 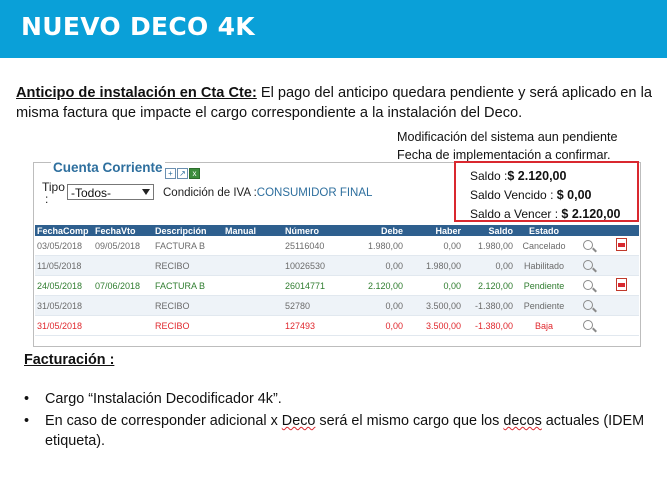 I want to click on col-manual: Manual, so click(x=253, y=230).